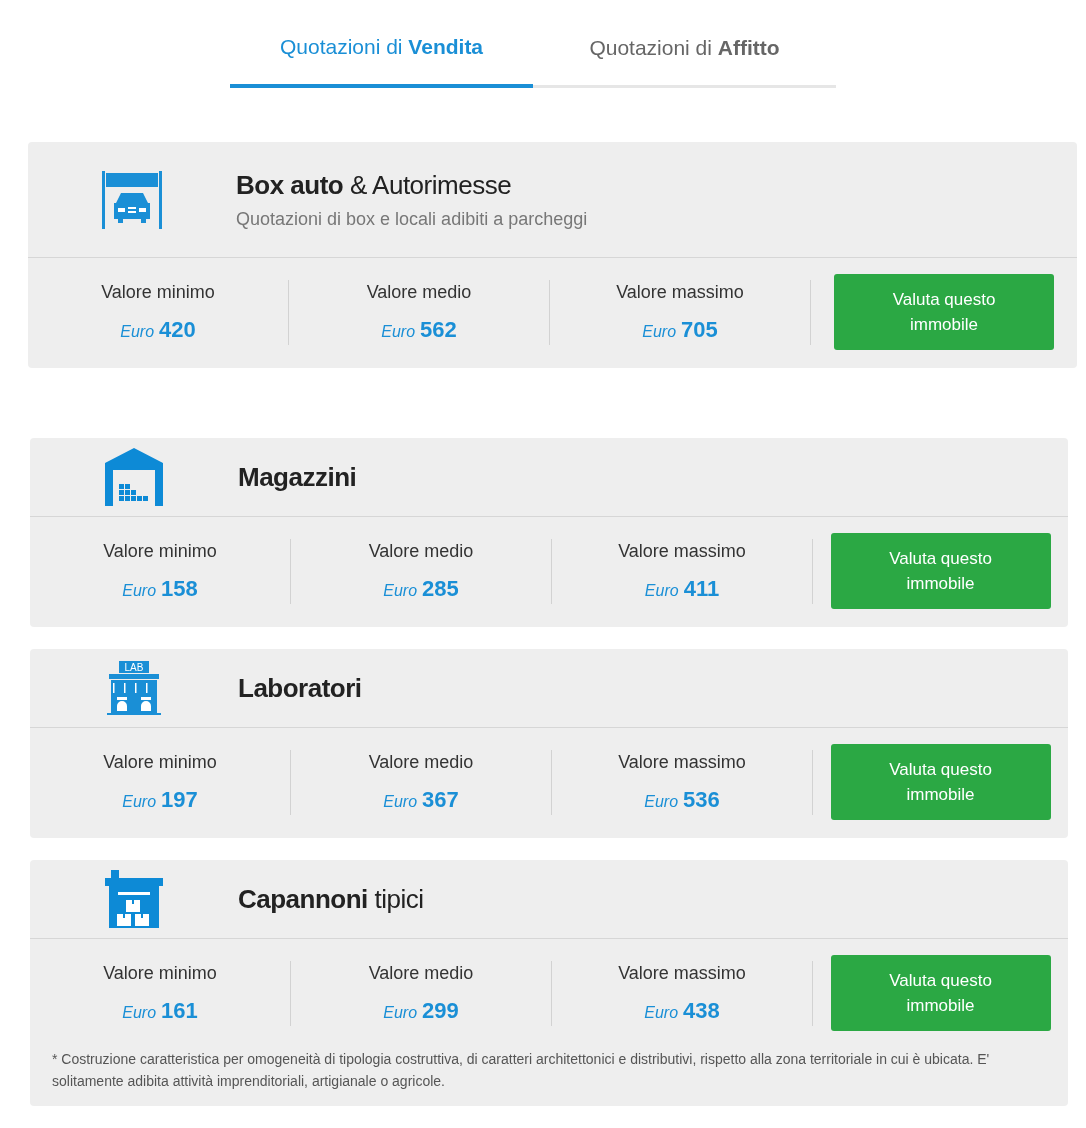 The image size is (1086, 1128). I want to click on price-value: 420, so click(177, 329).